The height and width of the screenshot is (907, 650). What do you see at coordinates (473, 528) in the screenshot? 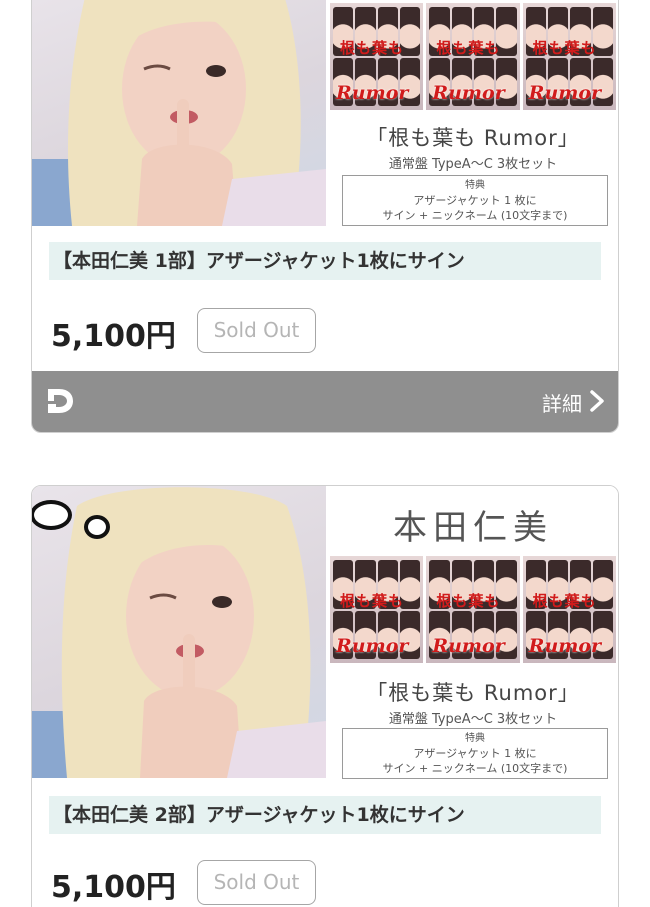
I see `promo-member-name: 本田仁美` at bounding box center [473, 528].